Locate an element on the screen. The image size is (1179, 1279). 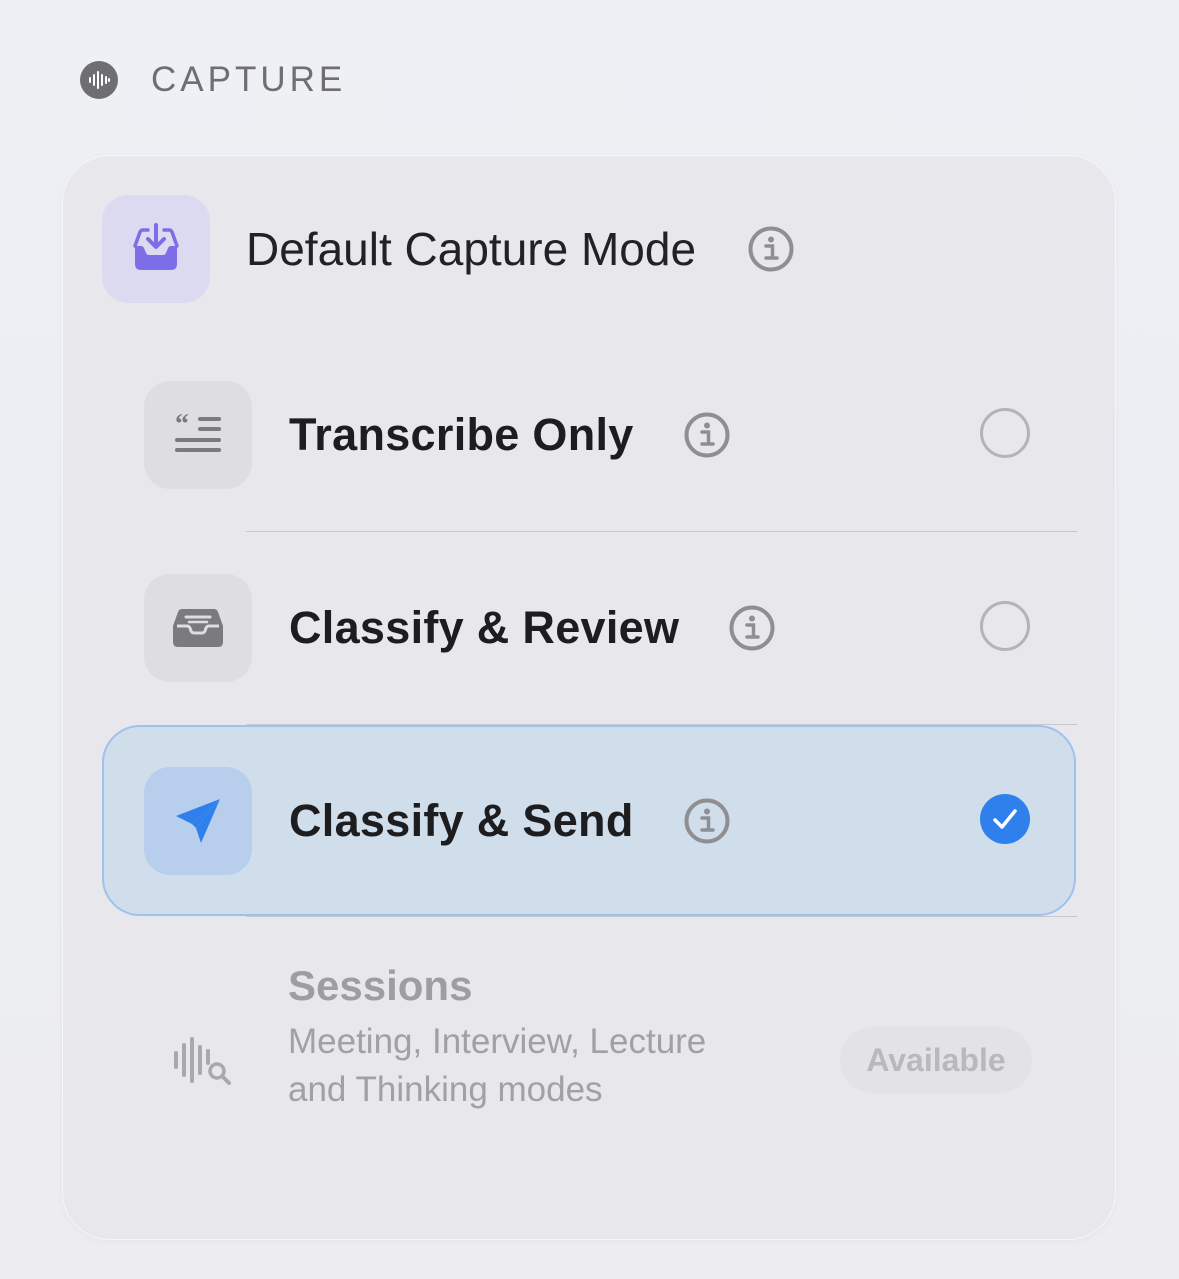
checkmark-icon is located at coordinates (1005, 819).